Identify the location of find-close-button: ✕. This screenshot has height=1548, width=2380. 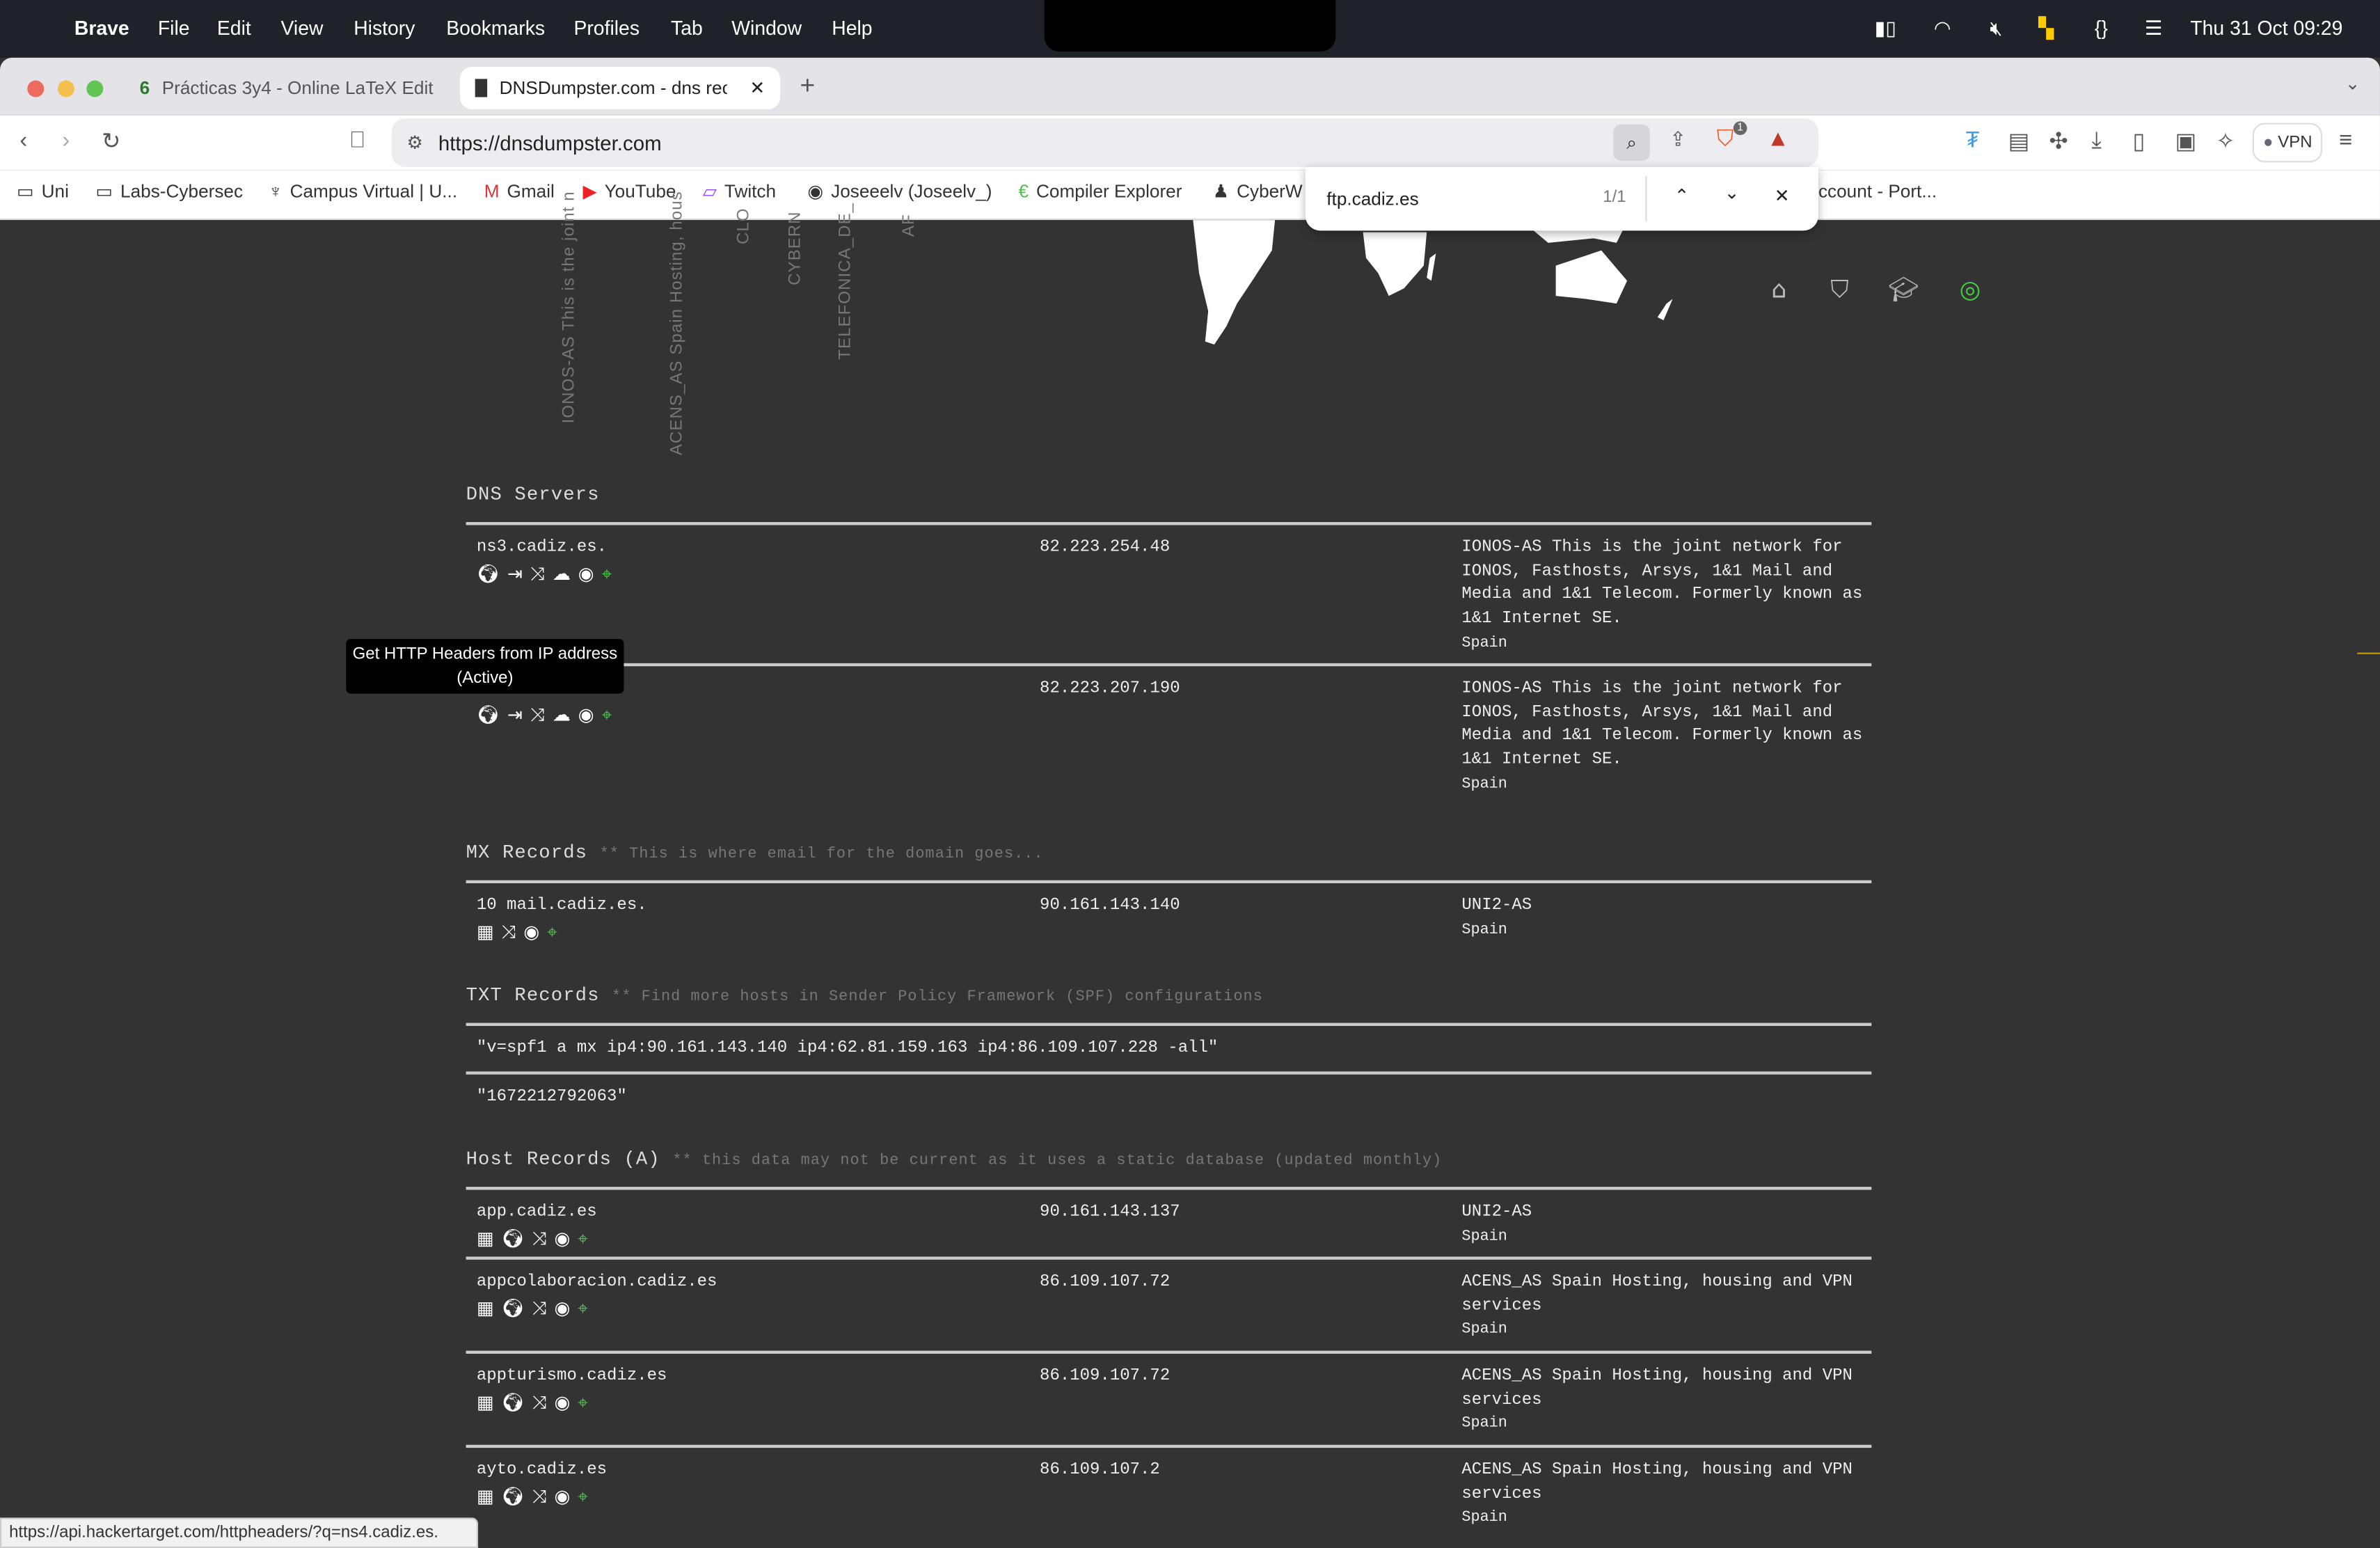
(1782, 196).